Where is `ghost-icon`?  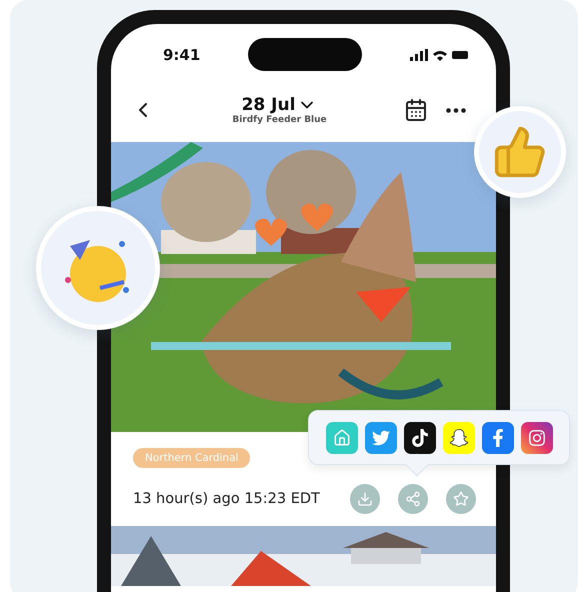
ghost-icon is located at coordinates (459, 437).